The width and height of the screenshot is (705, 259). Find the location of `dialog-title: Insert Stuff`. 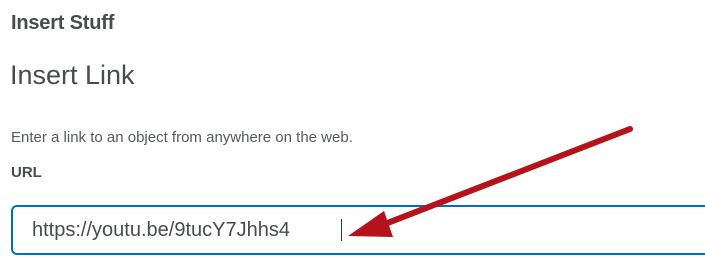

dialog-title: Insert Stuff is located at coordinates (63, 23).